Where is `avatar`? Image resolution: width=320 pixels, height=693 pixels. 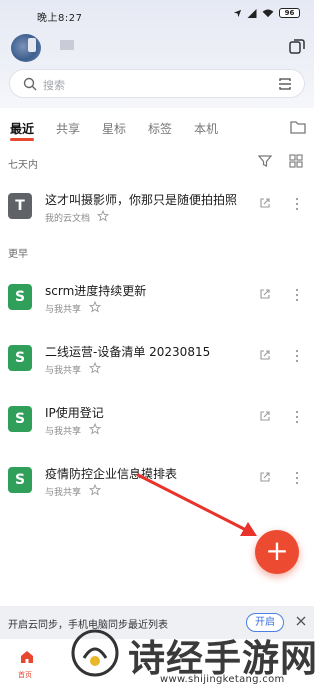 avatar is located at coordinates (26, 48).